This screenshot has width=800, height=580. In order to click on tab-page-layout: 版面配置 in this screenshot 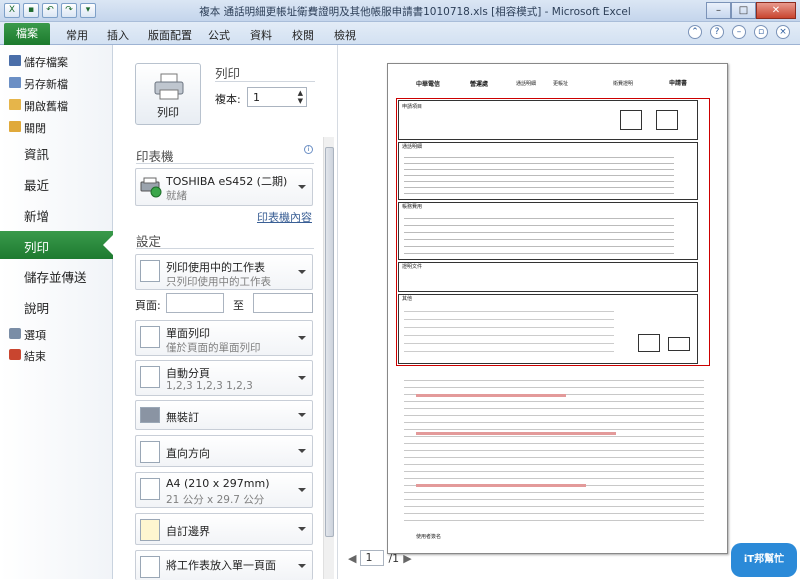, I will do `click(170, 35)`.